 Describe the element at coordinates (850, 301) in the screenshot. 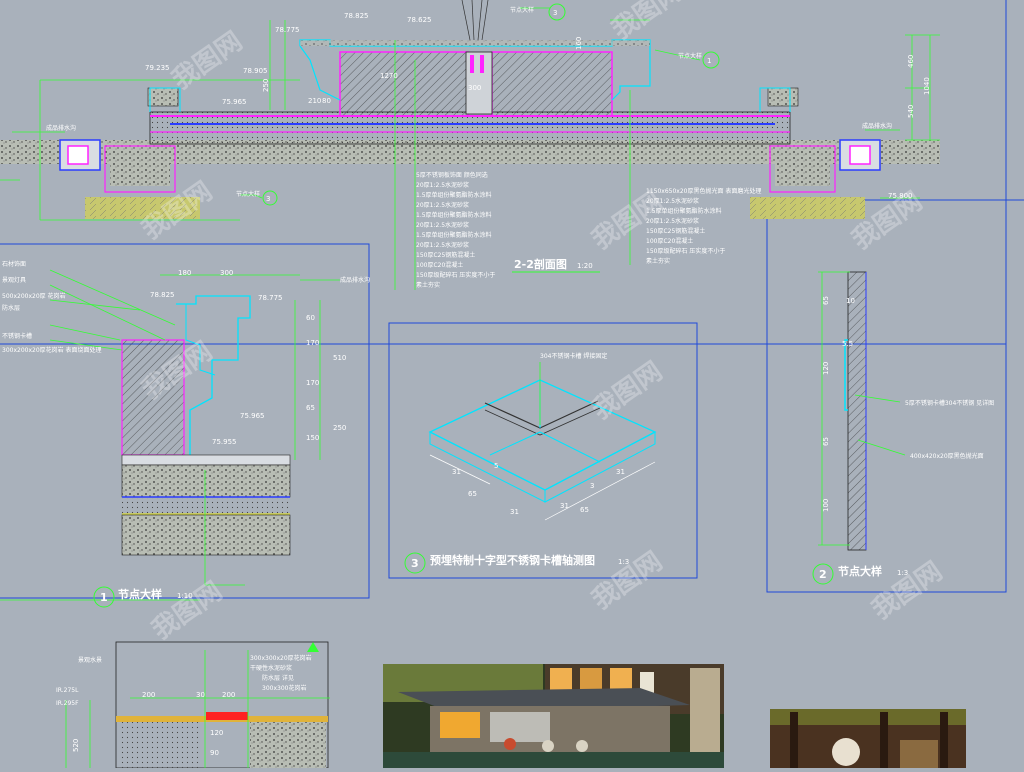

I see `drawing-label: 10` at that location.